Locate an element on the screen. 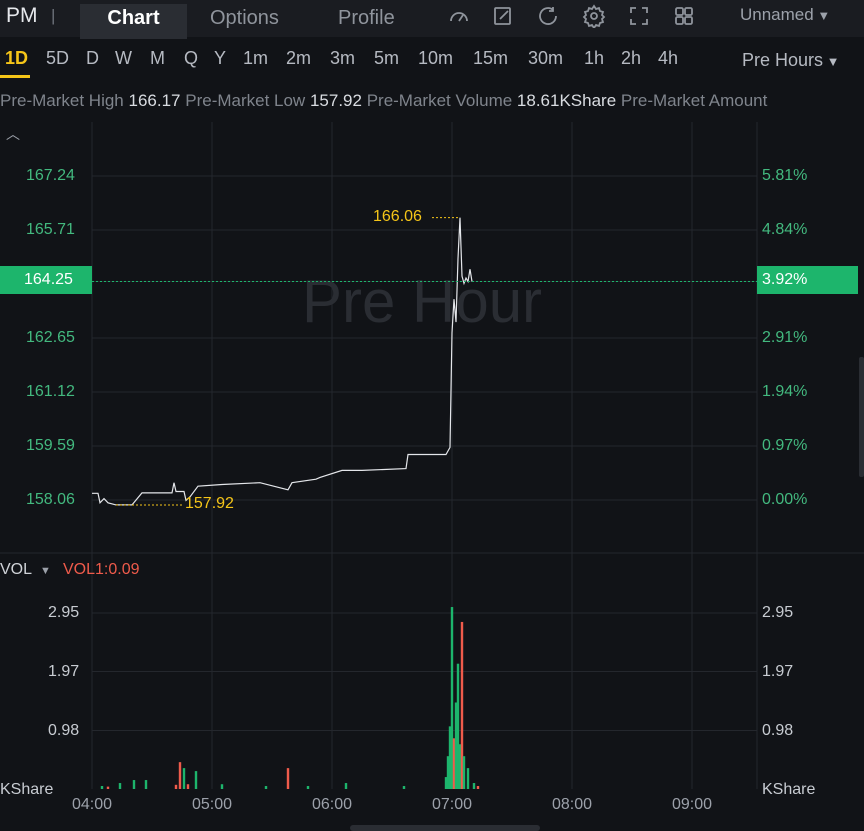 This screenshot has width=864, height=831. interval-5m: 5m is located at coordinates (386, 58).